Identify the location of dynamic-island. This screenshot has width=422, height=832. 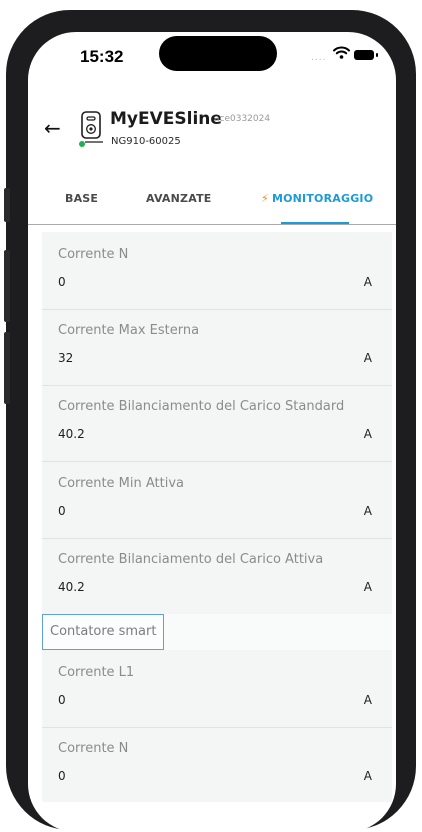
(218, 53).